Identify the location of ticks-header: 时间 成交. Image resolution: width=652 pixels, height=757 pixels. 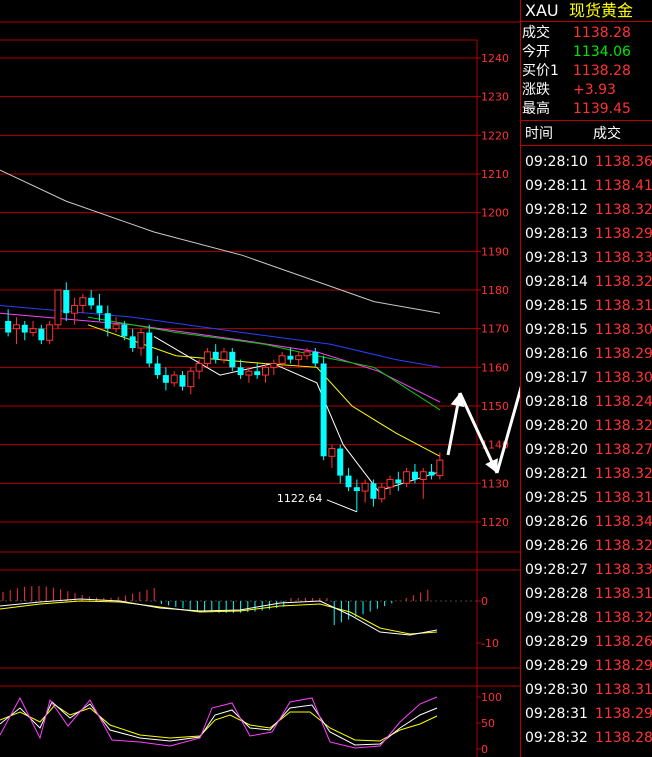
(586, 134).